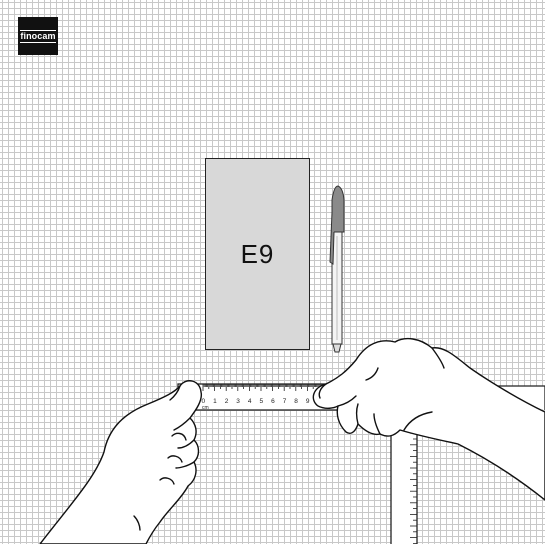 This screenshot has width=545, height=544. What do you see at coordinates (250, 401) in the screenshot?
I see `ruler-number: 4` at bounding box center [250, 401].